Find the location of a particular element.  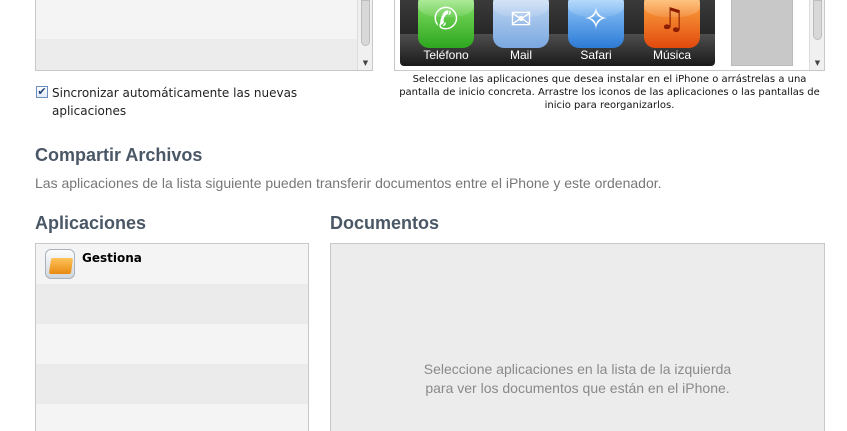

folder-icon is located at coordinates (61, 266).